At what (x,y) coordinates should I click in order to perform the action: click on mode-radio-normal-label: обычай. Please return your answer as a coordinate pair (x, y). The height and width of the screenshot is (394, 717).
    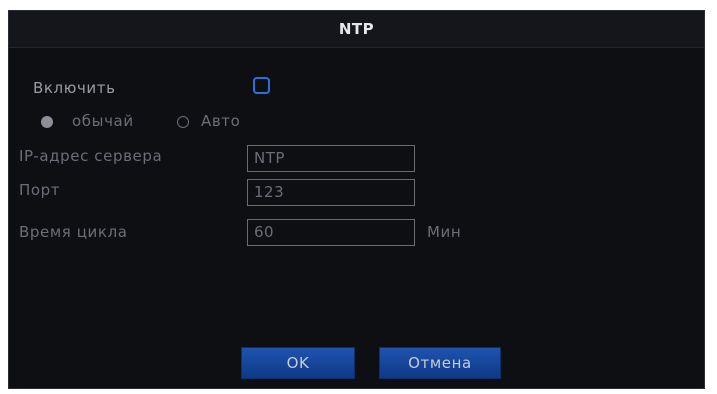
    Looking at the image, I should click on (103, 121).